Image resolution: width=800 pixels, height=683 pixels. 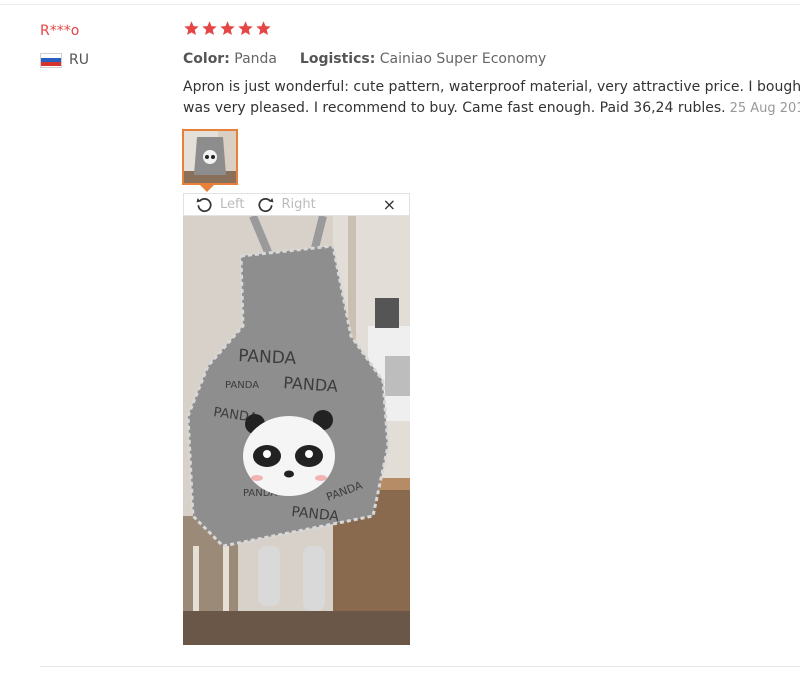 What do you see at coordinates (400, 4) in the screenshot?
I see `top-divider` at bounding box center [400, 4].